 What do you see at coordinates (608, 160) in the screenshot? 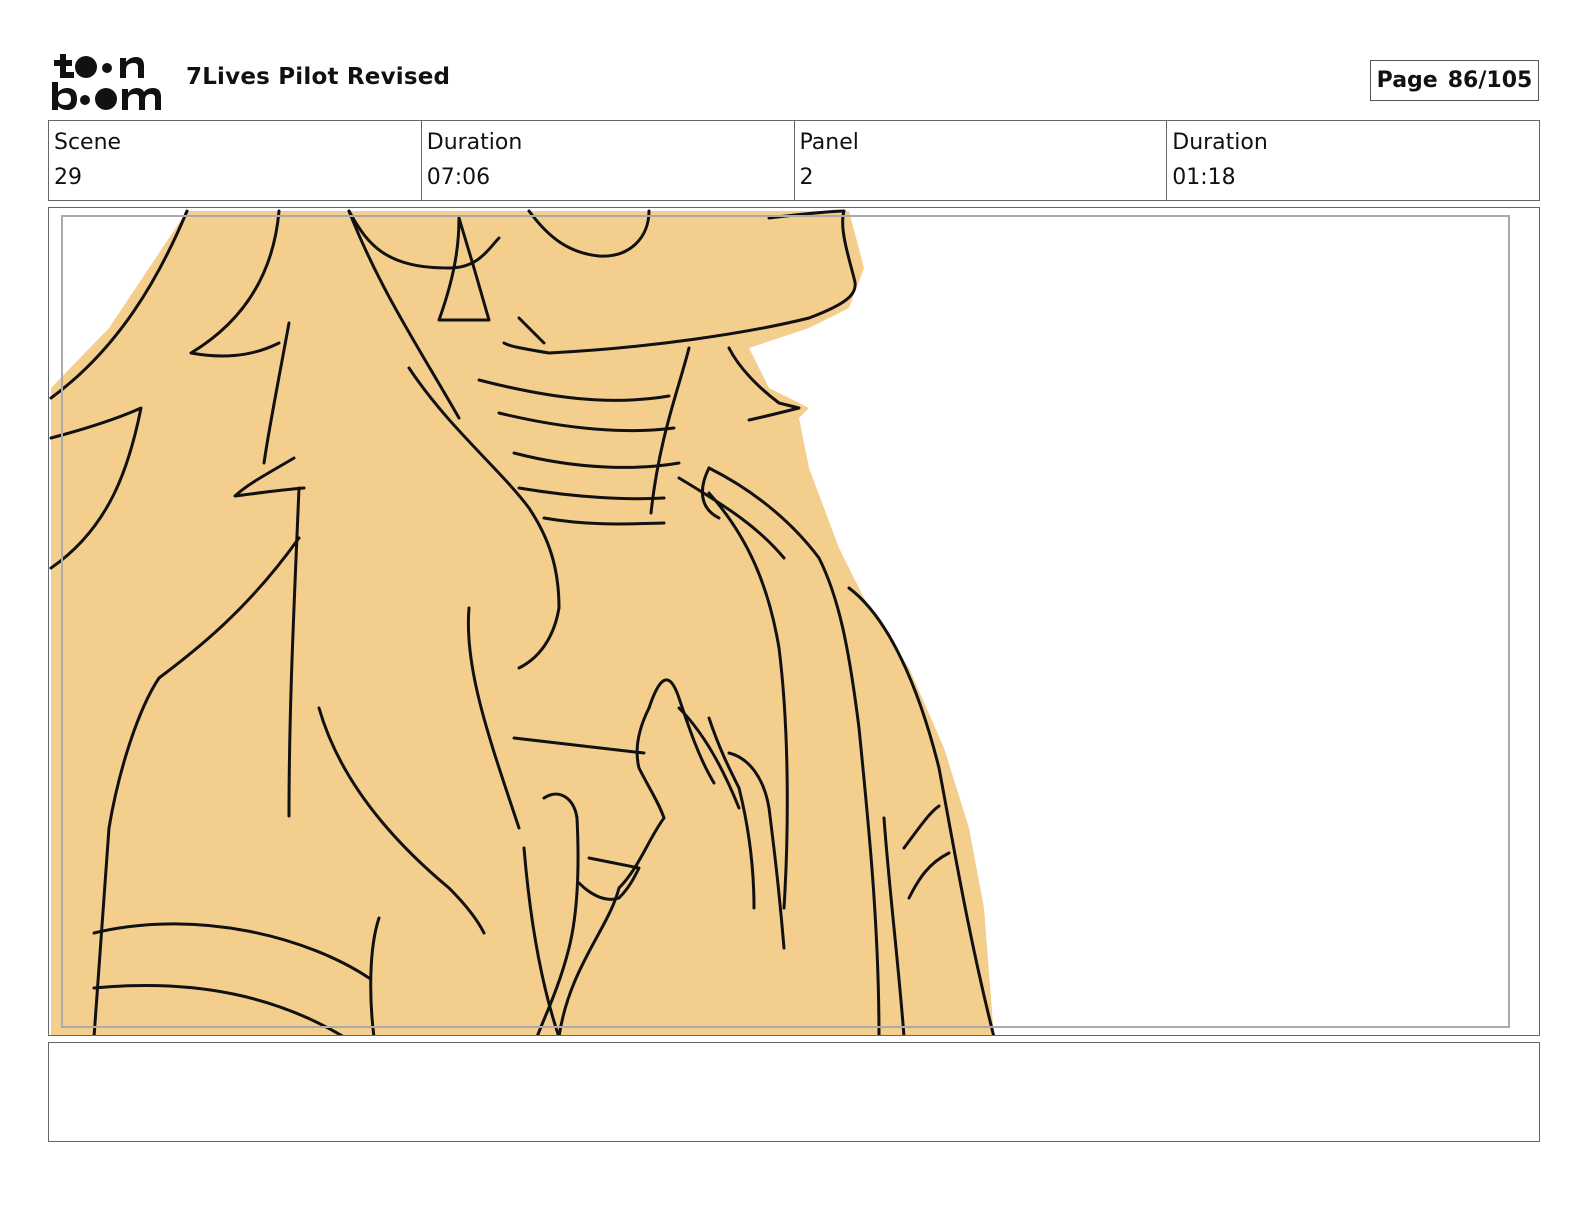
I see `scene-duration-cell: Duration 07:06` at bounding box center [608, 160].